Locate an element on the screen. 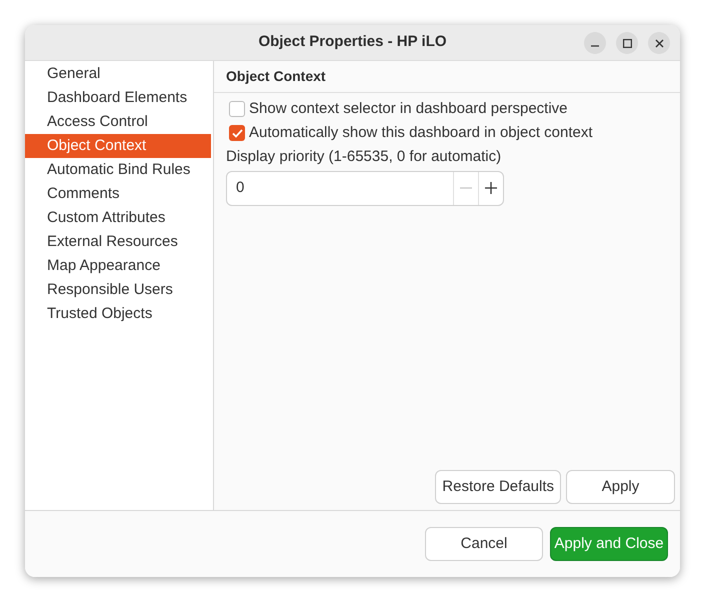  checkbox-label: Show context selector in dashboard perspective is located at coordinates (408, 108).